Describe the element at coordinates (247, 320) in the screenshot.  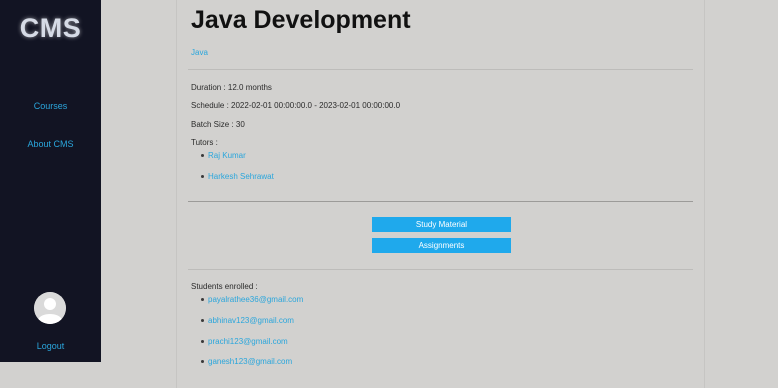
I see `student-email-item: abhinav123@gmail.com` at that location.